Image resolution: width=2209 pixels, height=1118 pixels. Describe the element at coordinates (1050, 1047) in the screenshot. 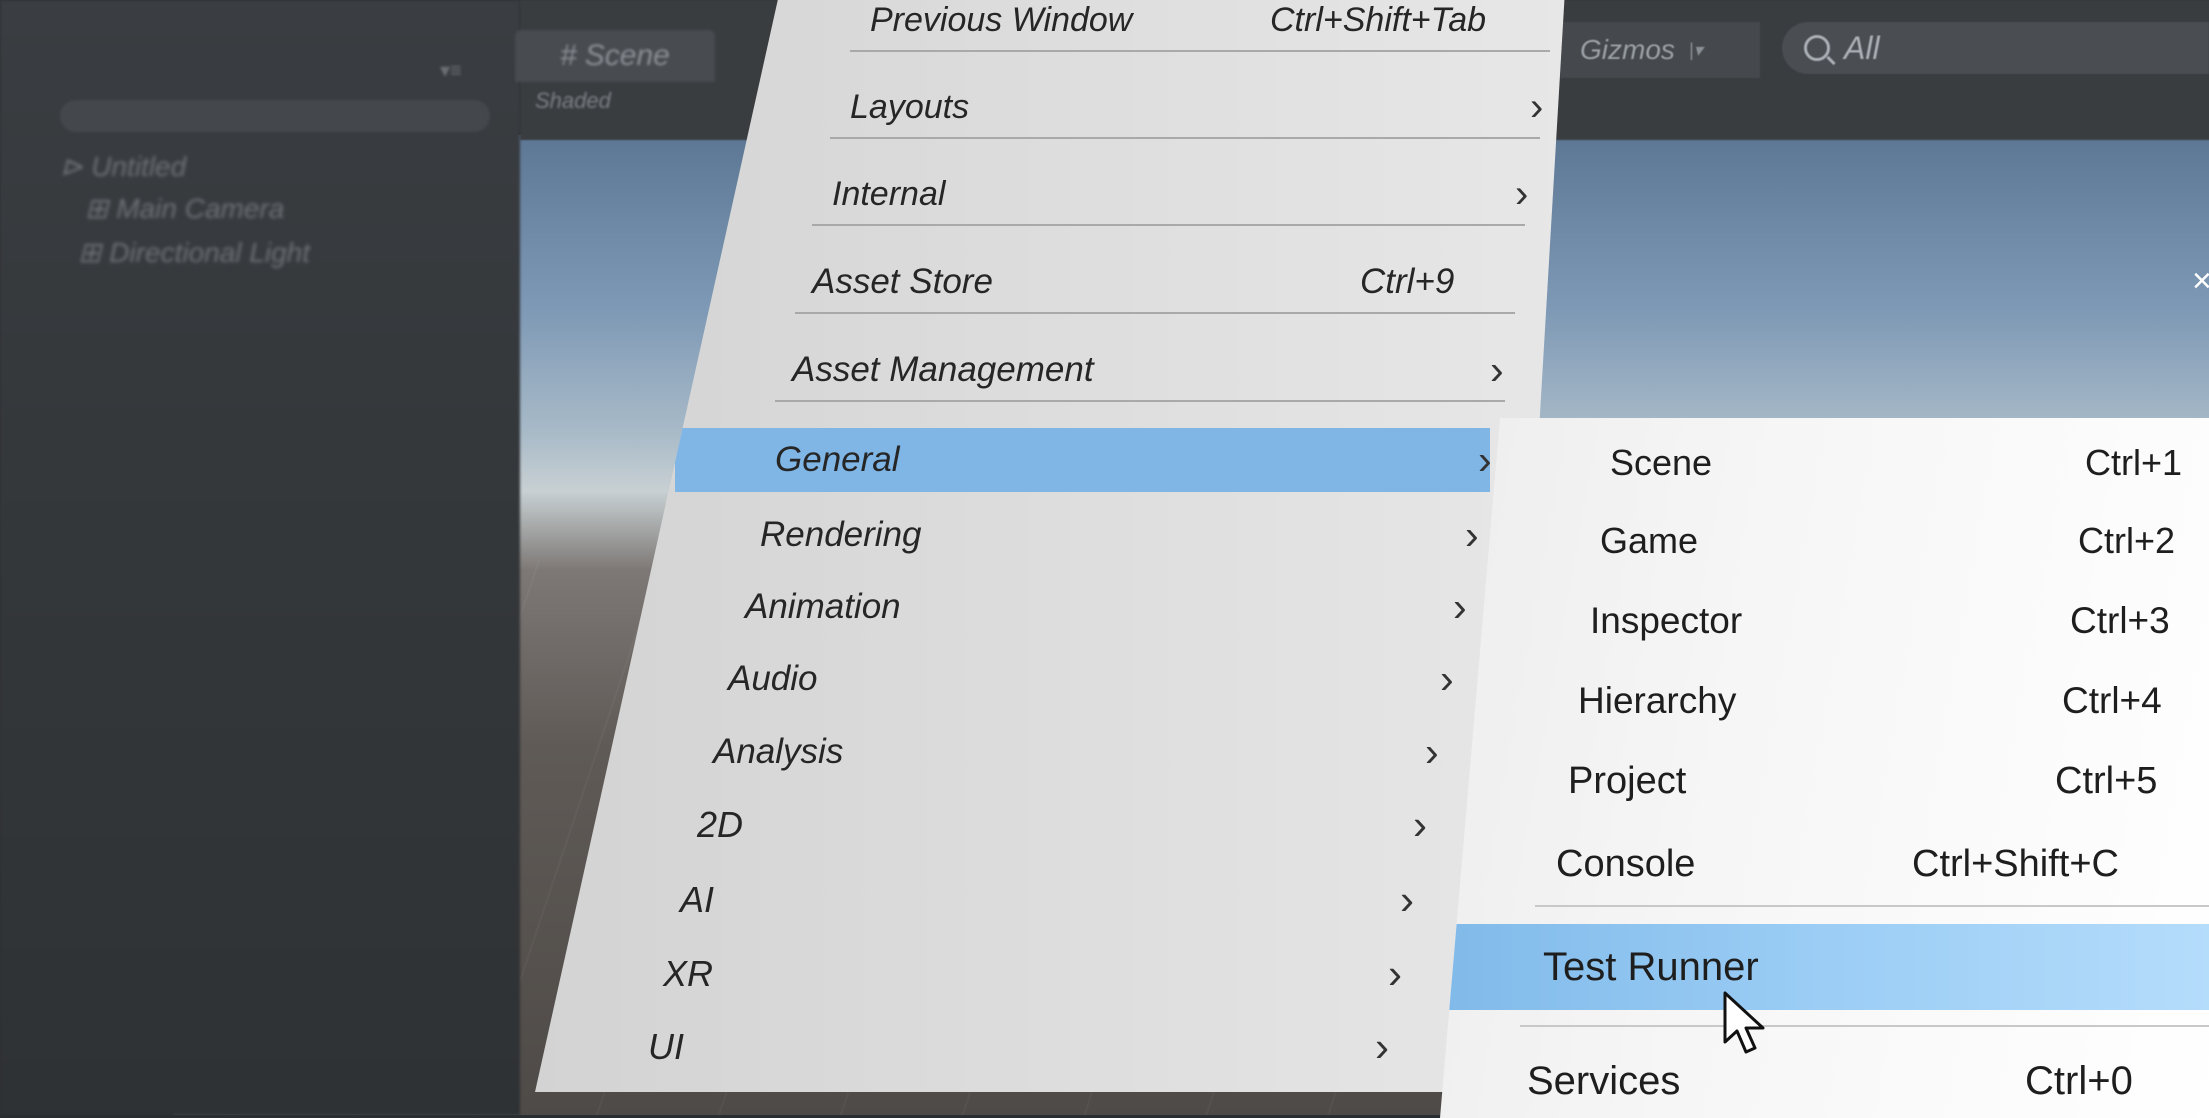

I see `menu-item-ui: UI ›` at that location.